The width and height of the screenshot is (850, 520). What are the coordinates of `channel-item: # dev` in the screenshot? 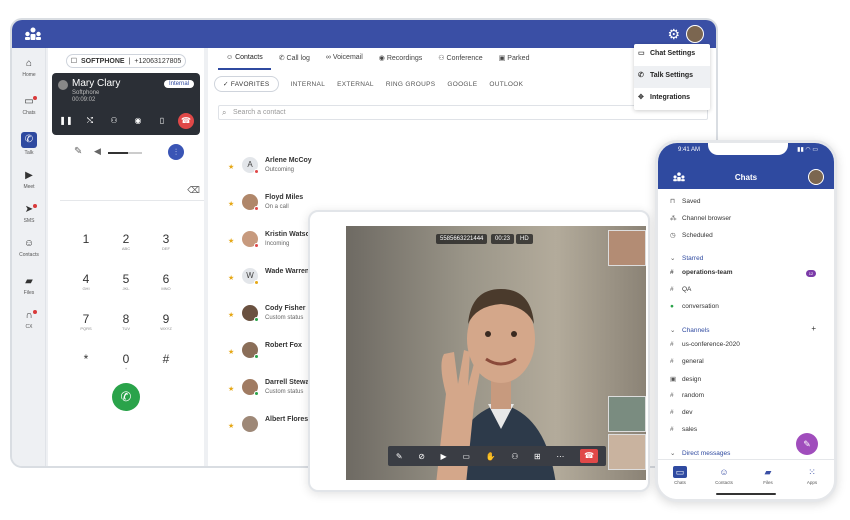 It's located at (681, 412).